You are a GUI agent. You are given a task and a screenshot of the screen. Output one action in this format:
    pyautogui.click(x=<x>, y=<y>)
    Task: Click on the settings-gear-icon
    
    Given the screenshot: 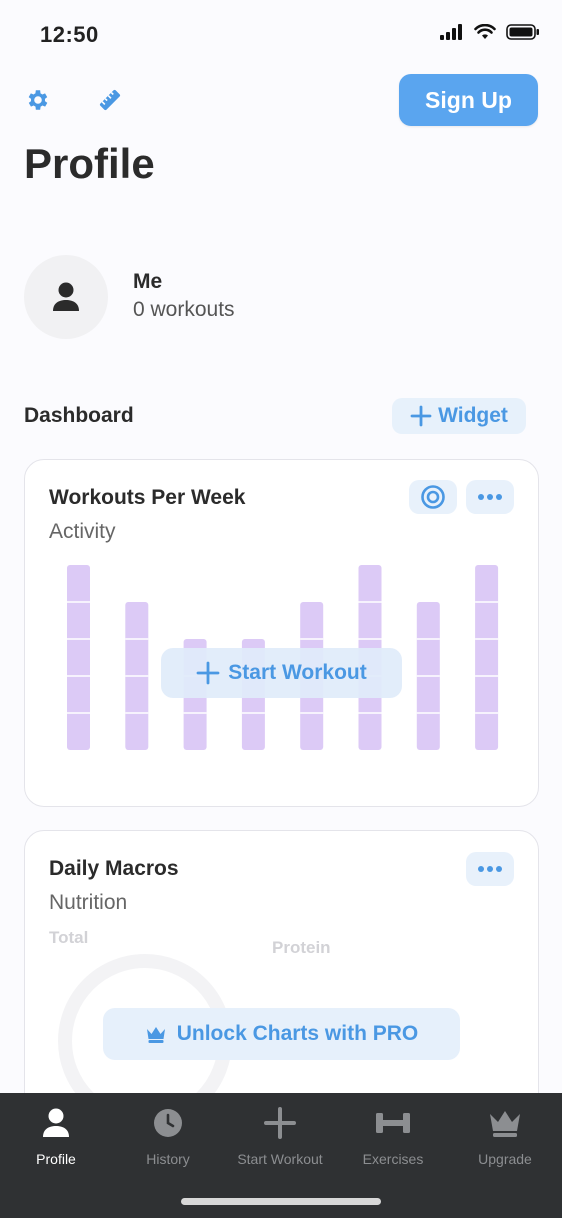 What is the action you would take?
    pyautogui.click(x=38, y=100)
    